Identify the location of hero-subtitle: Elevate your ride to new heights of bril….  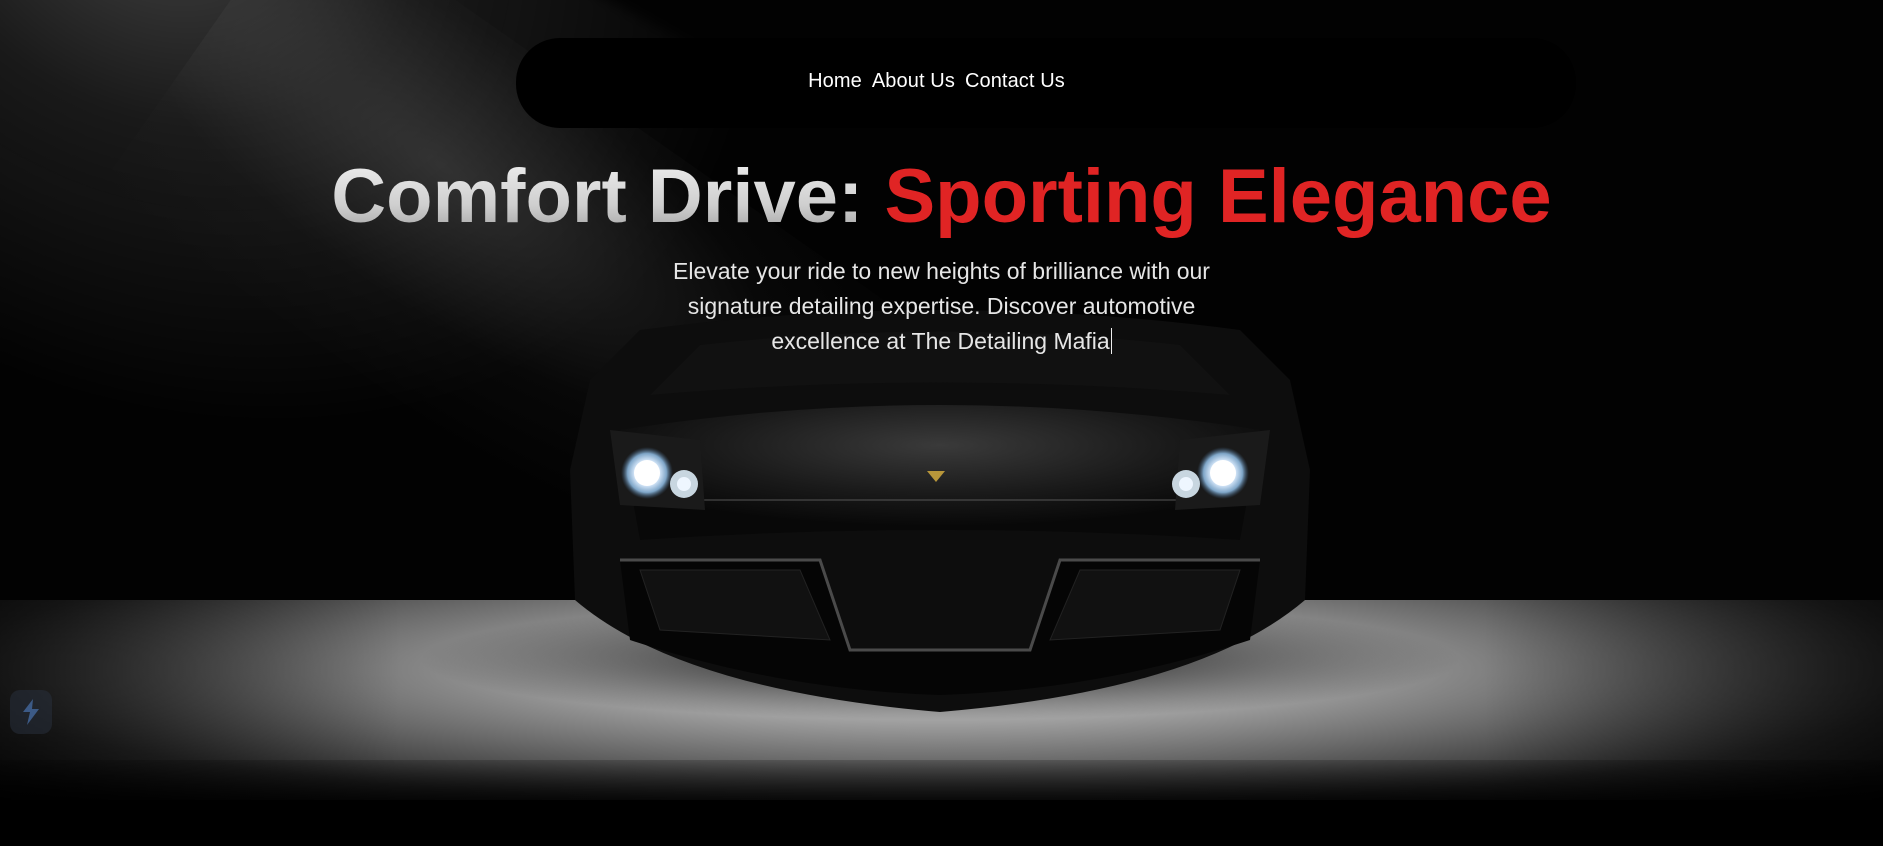
(941, 306).